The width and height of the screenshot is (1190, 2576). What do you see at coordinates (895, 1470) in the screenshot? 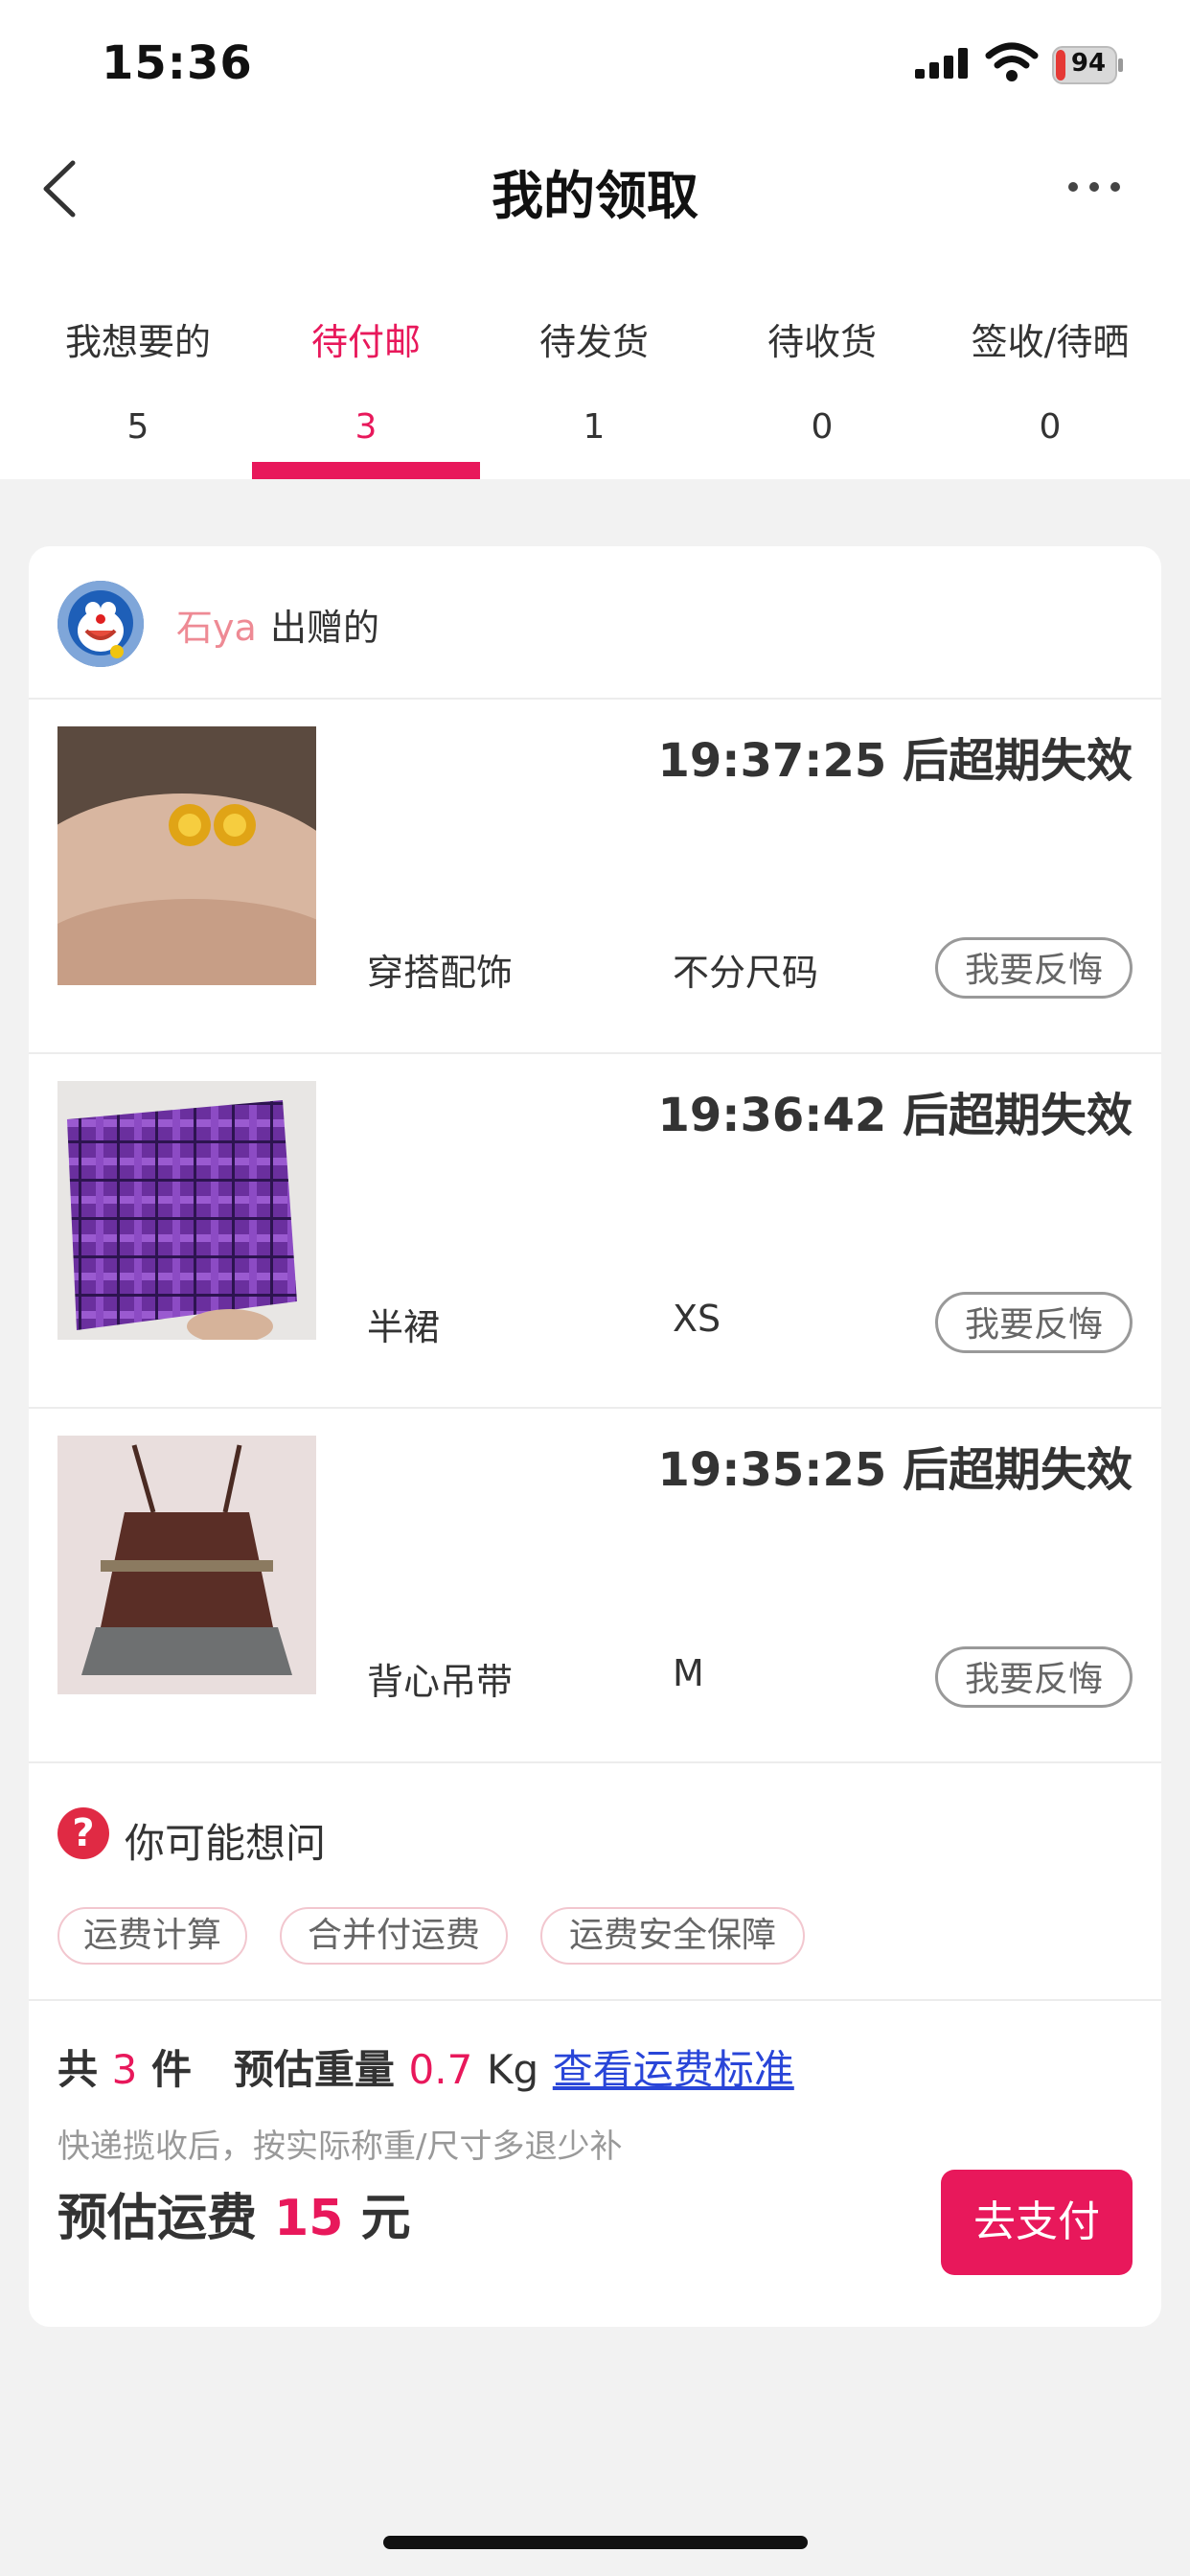
I see `countdown-text: 19:35:25 后超期失效` at bounding box center [895, 1470].